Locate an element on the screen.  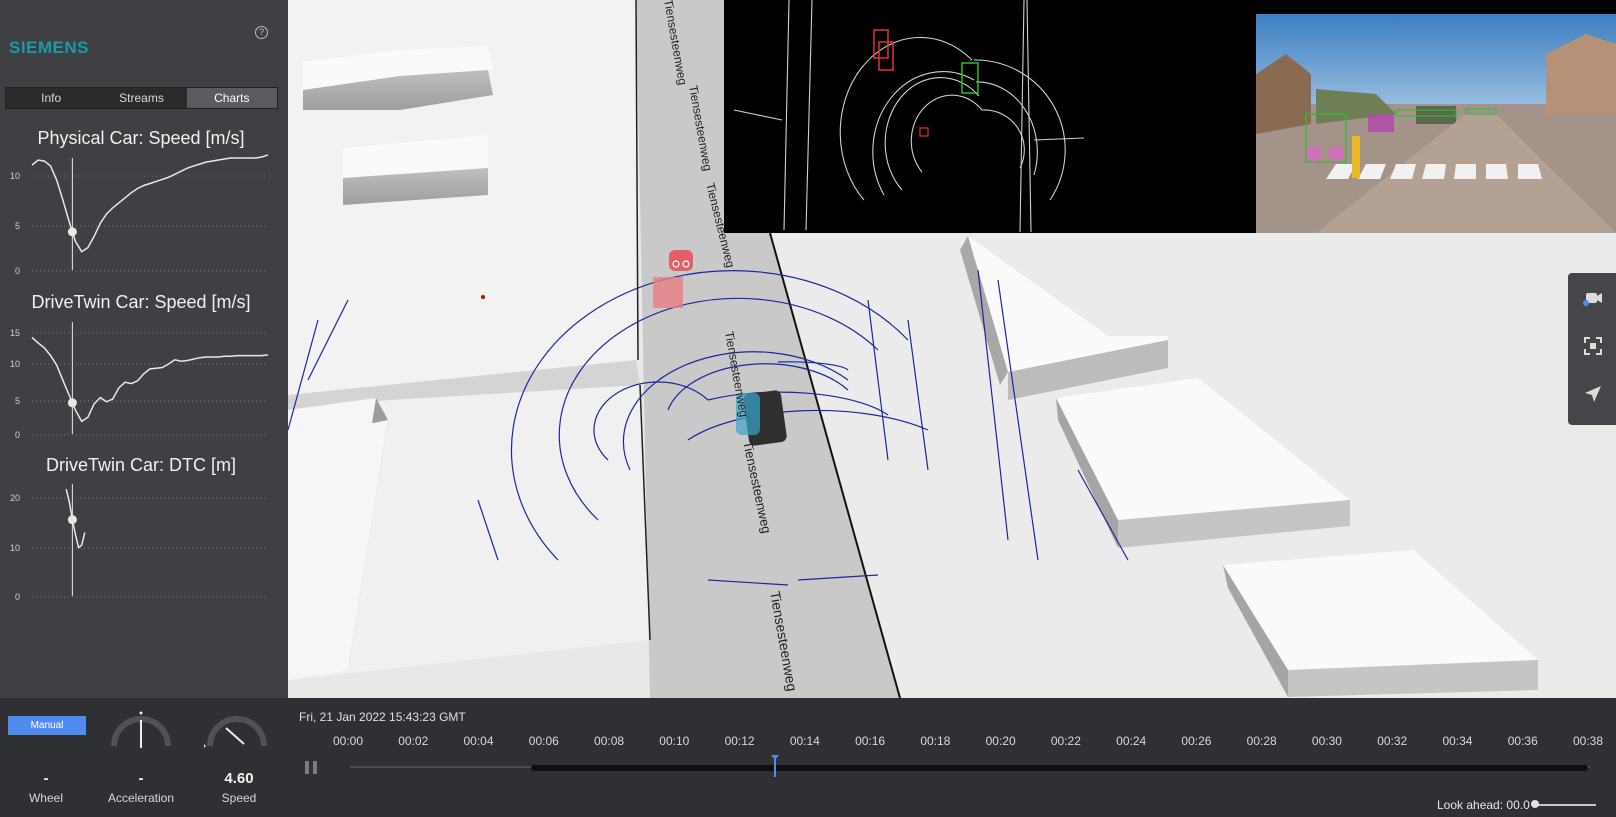
timestamp-label: Fri, 21 Jan 2022 15:43:23 GMT is located at coordinates (382, 717).